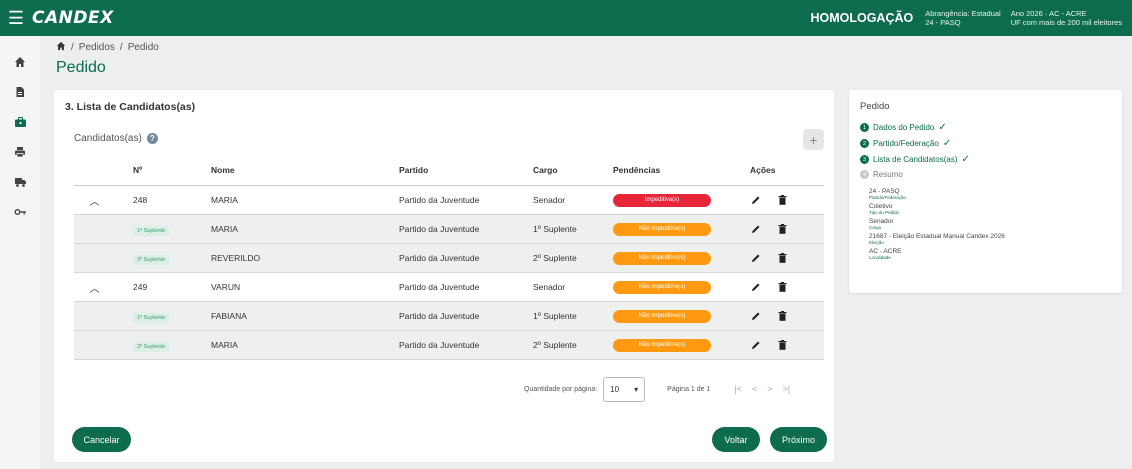  I want to click on summary-value: Senador, so click(881, 221).